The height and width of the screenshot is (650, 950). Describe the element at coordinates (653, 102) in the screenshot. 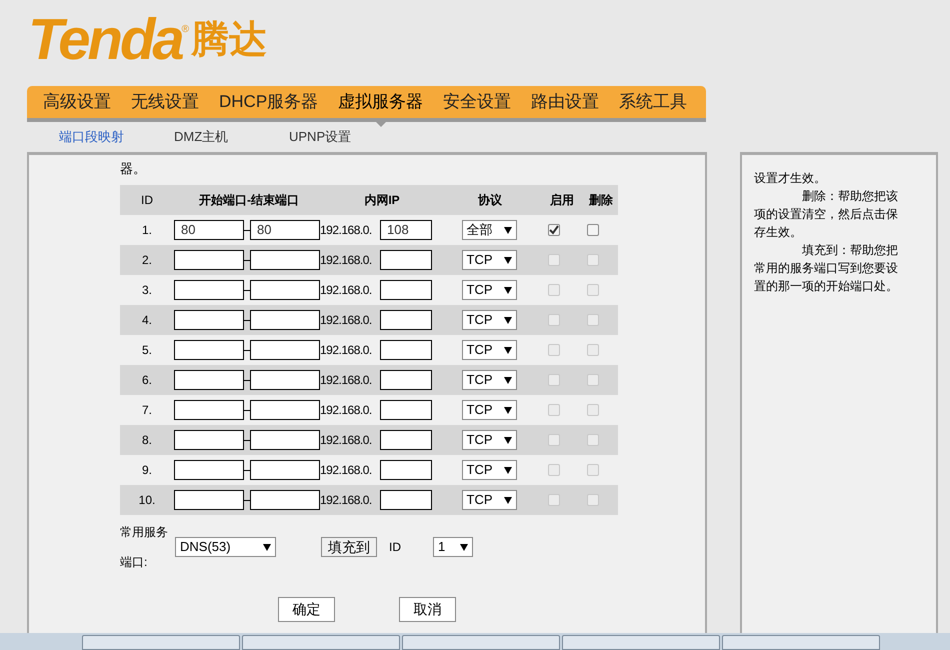

I see `nav-tab: 系统工具` at that location.